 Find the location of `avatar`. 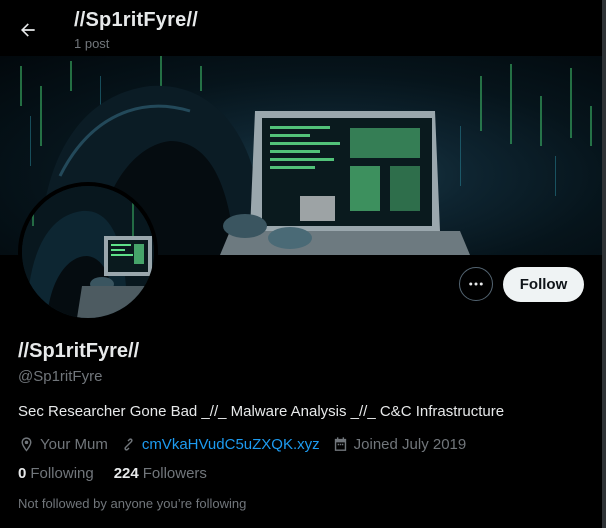

avatar is located at coordinates (88, 252).